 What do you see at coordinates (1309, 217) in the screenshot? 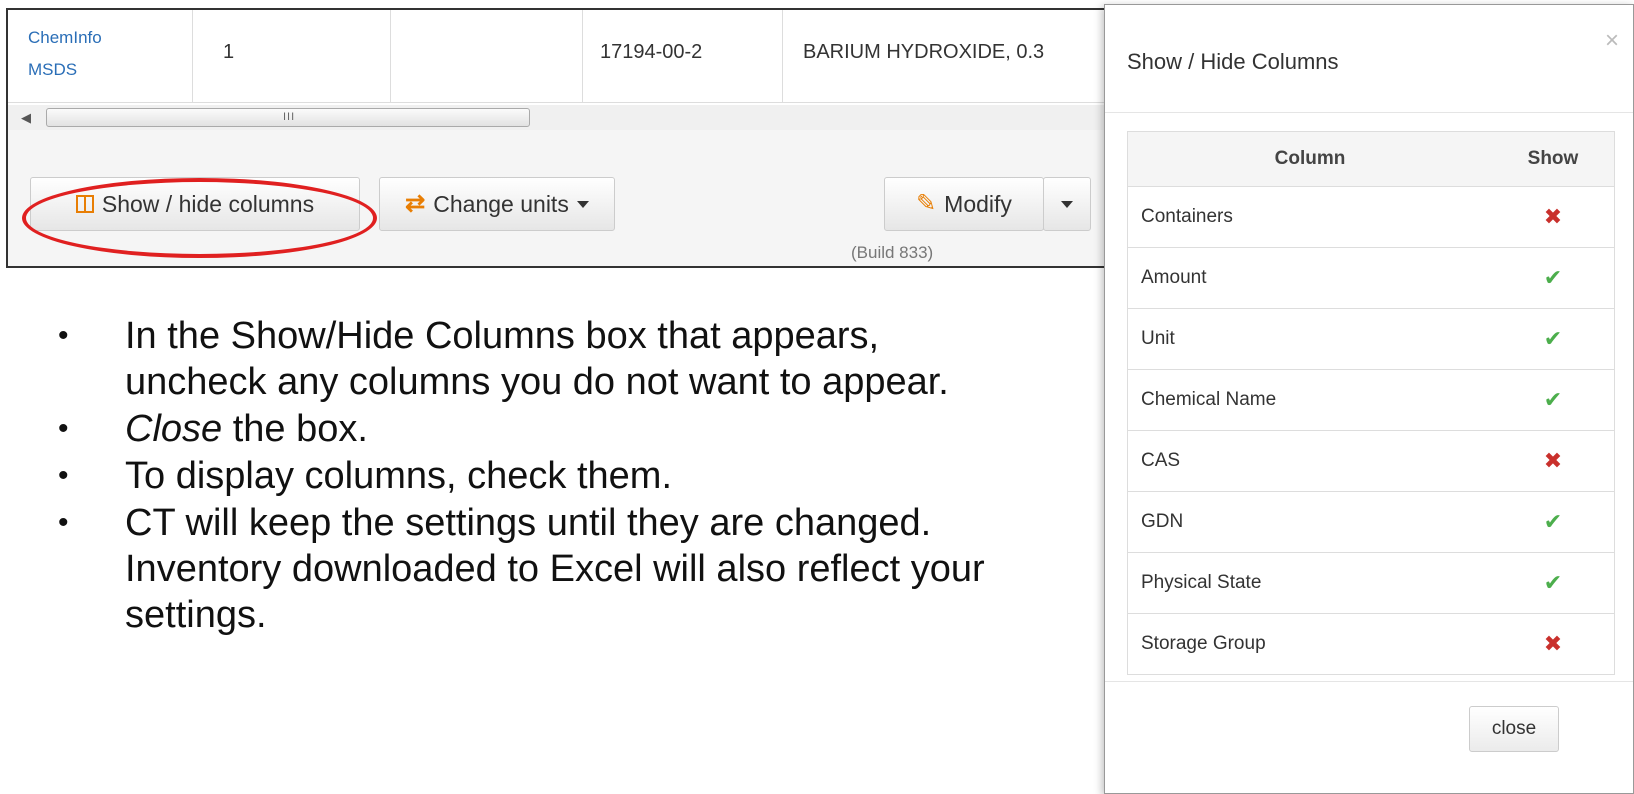
I see `column-name: Containers` at bounding box center [1309, 217].